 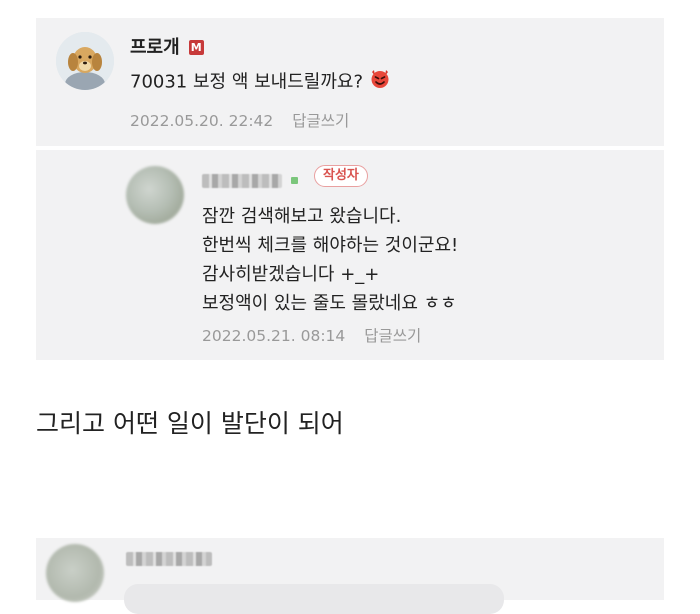 I want to click on author-name: 프로개, so click(x=155, y=47).